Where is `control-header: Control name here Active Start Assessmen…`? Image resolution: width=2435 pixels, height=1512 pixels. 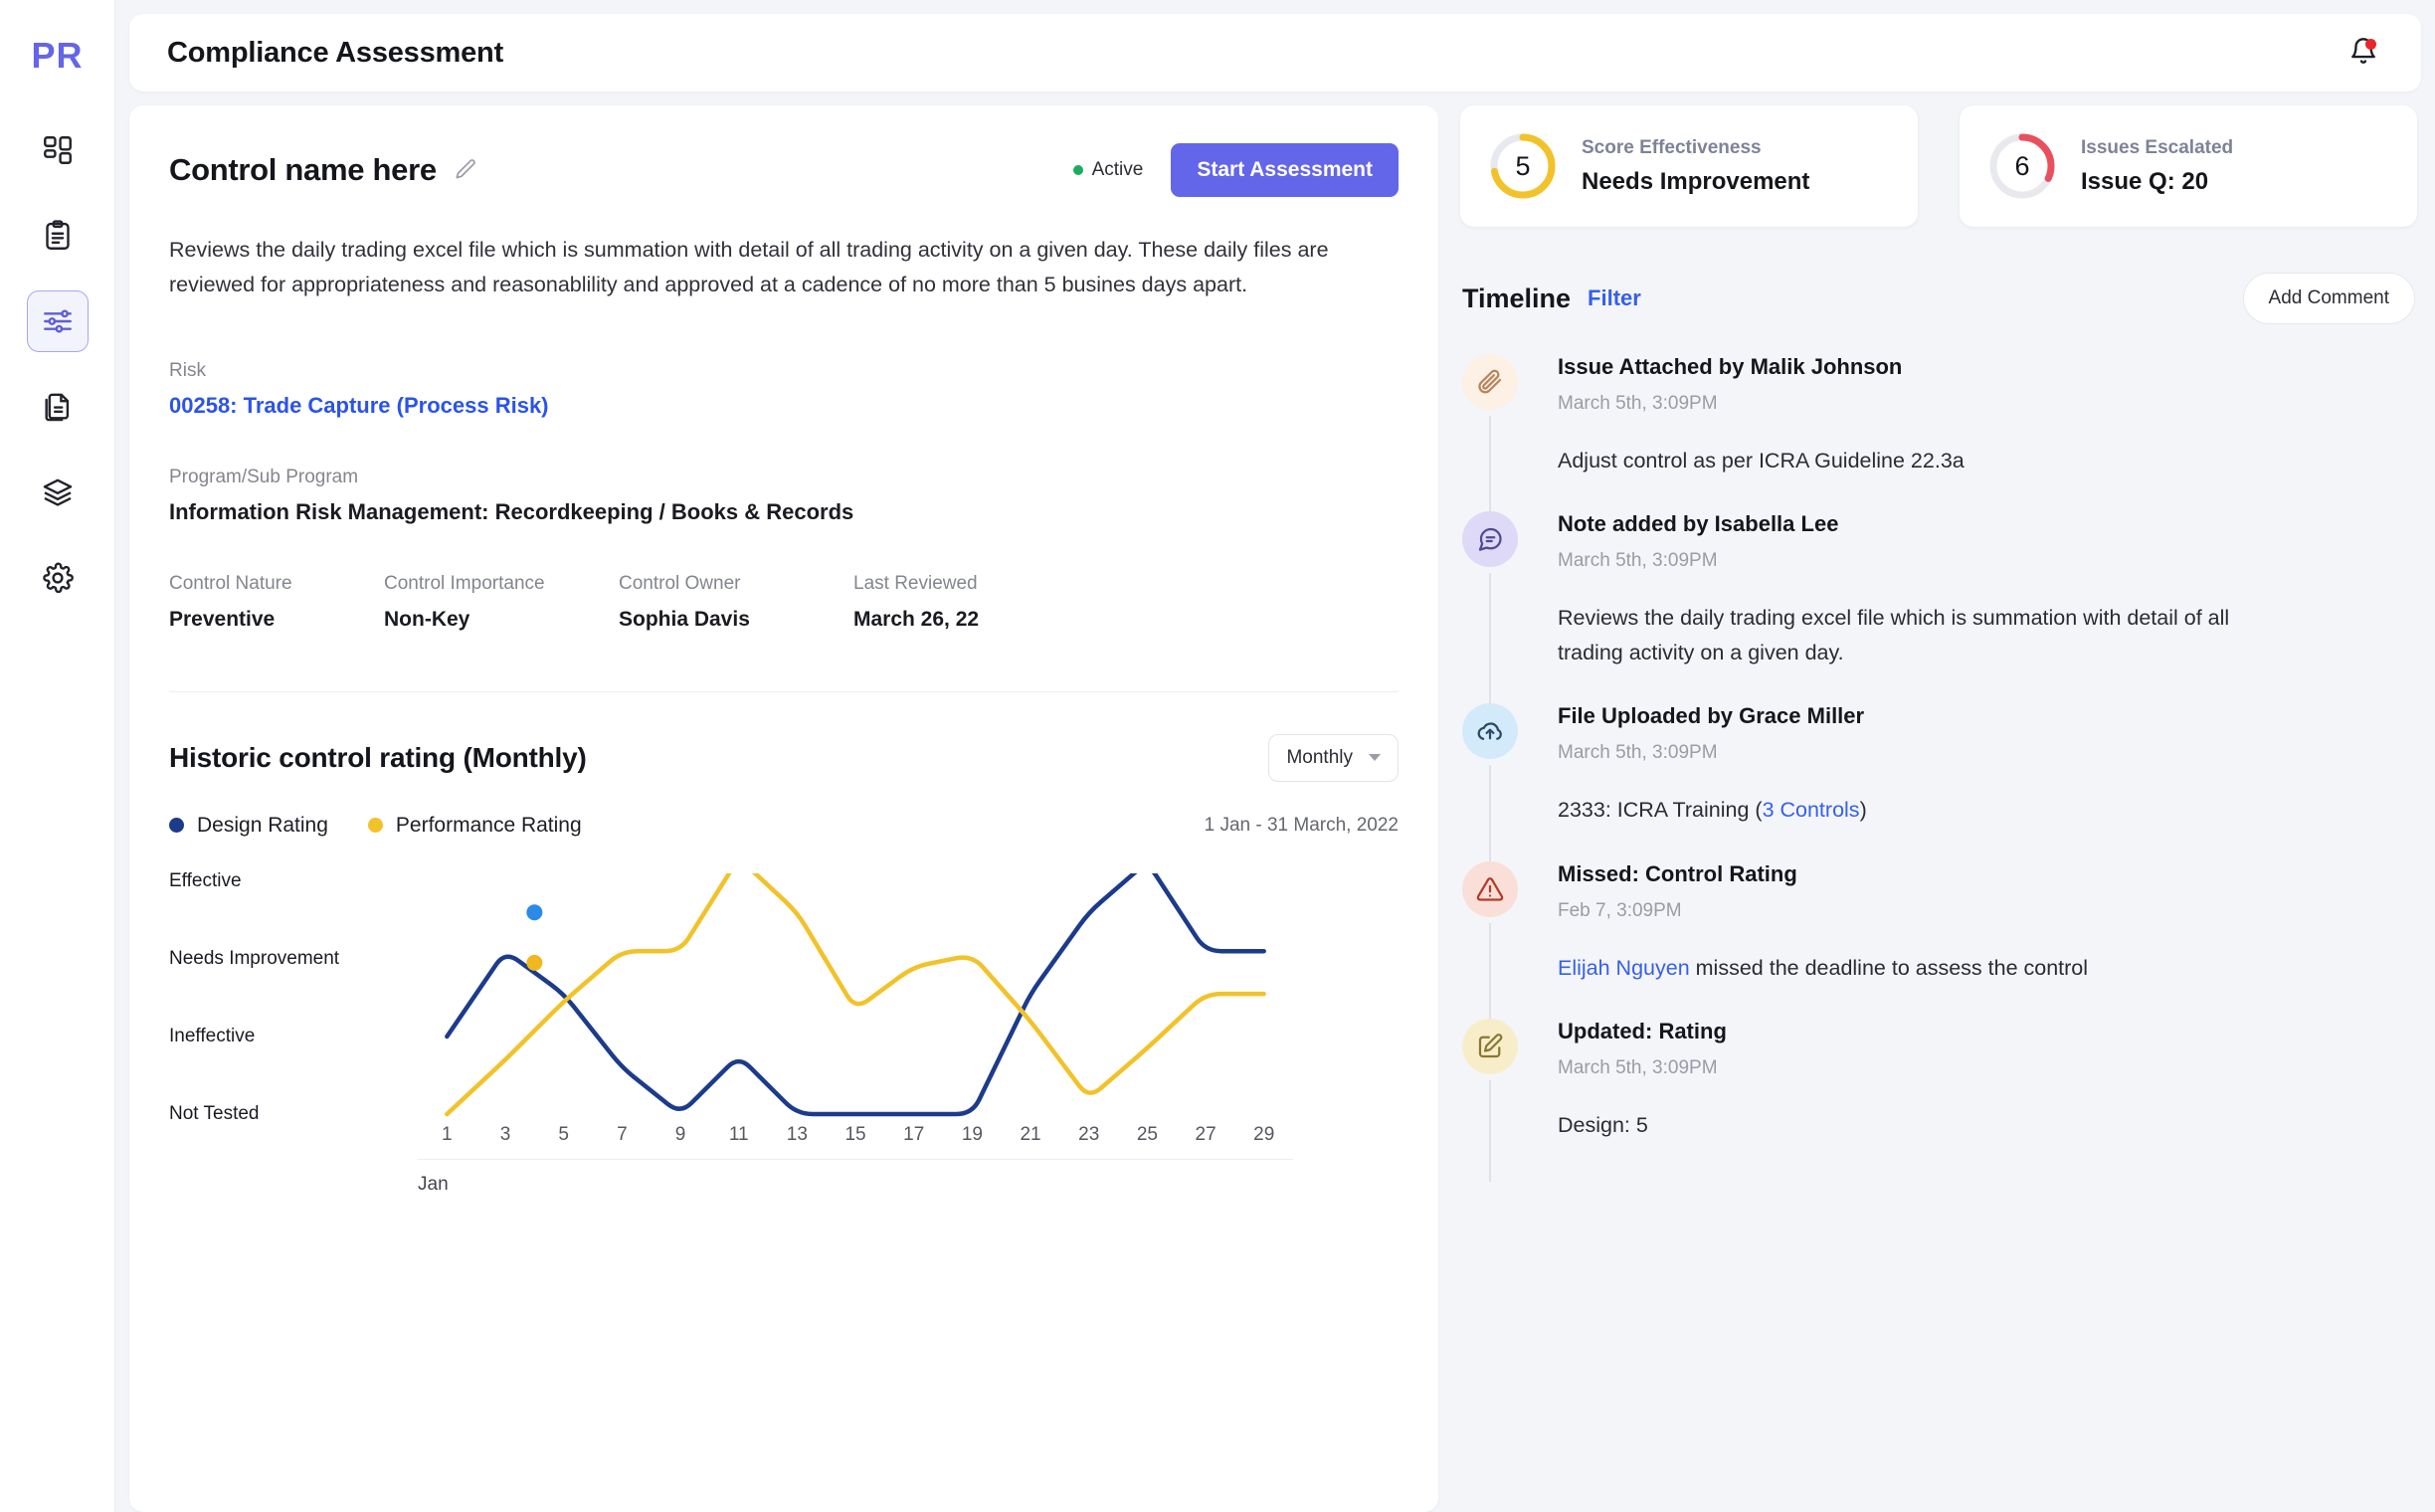
control-header: Control name here Active Start Assessmen… is located at coordinates (784, 170).